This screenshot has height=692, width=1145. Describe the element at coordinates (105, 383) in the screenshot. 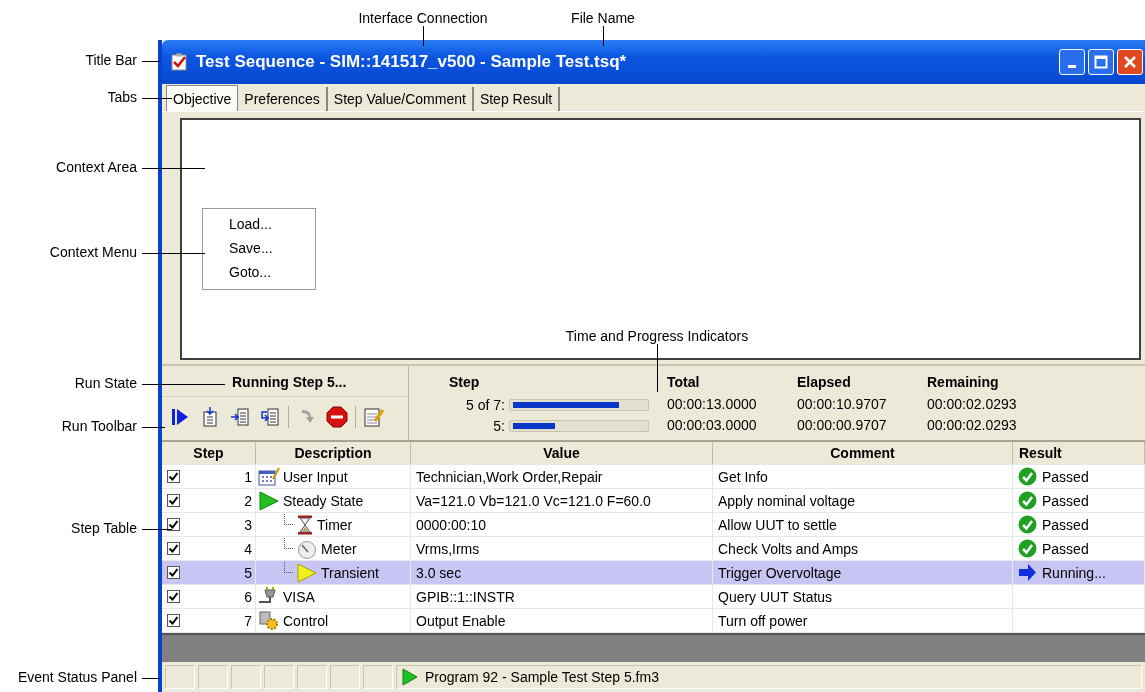

I see `callout-label: Run State` at that location.